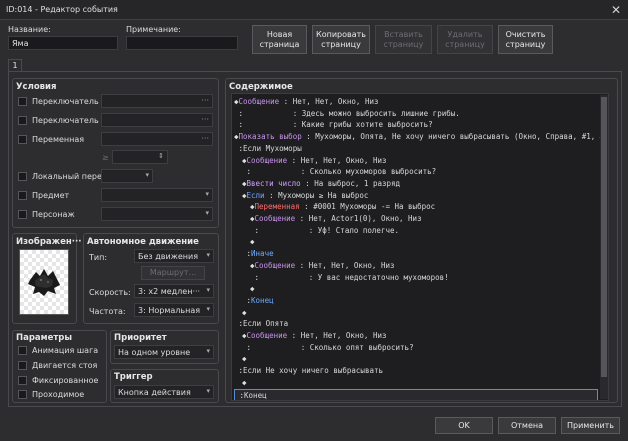 The image size is (628, 441). What do you see at coordinates (49, 242) in the screenshot?
I see `image-title: Изображен···` at bounding box center [49, 242].